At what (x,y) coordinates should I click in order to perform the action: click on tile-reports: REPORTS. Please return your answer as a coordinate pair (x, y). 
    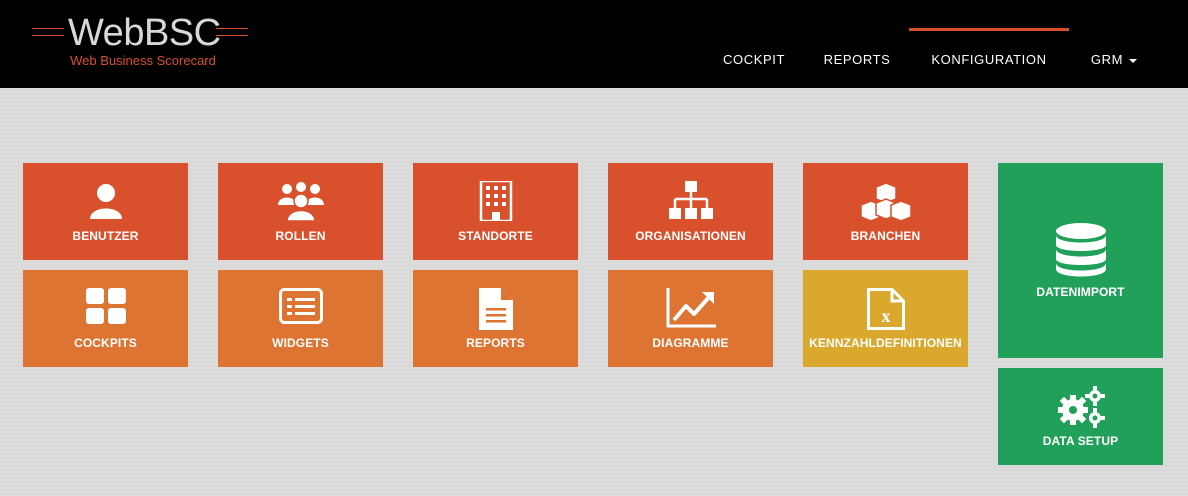
    Looking at the image, I should click on (495, 318).